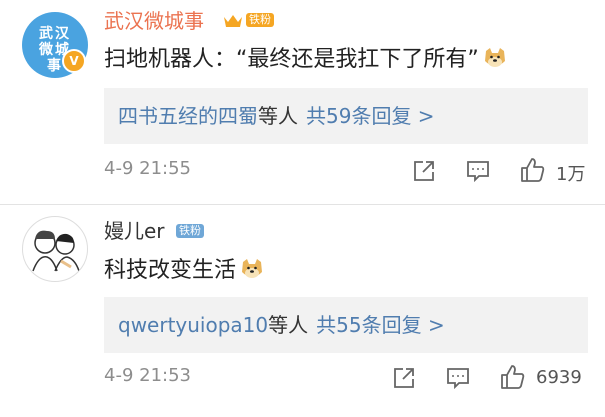 This screenshot has width=605, height=417. What do you see at coordinates (380, 325) in the screenshot?
I see `reply-count: 共55条回复 >` at bounding box center [380, 325].